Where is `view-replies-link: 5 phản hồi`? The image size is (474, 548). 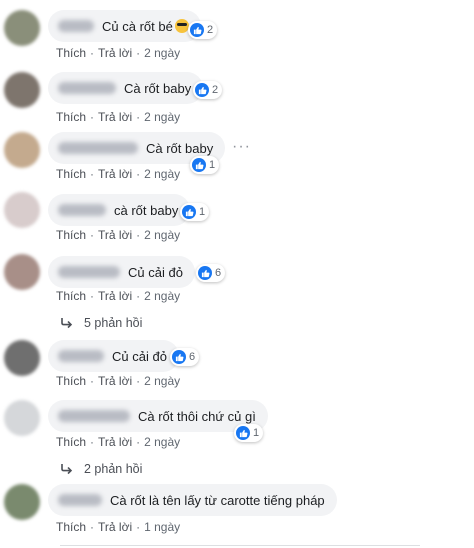 view-replies-link: 5 phản hồi is located at coordinates (101, 323).